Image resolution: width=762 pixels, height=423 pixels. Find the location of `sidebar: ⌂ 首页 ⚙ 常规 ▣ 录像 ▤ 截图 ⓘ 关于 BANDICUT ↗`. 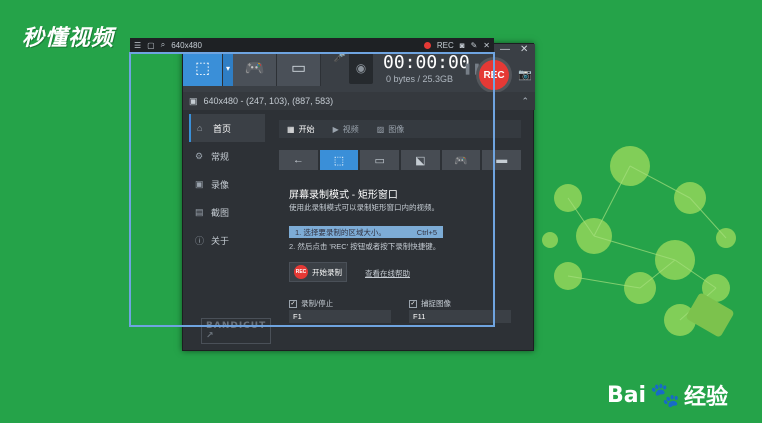

sidebar: ⌂ 首页 ⚙ 常规 ▣ 录像 ▤ 截图 ⓘ 关于 BANDICUT ↗ is located at coordinates (230, 229).